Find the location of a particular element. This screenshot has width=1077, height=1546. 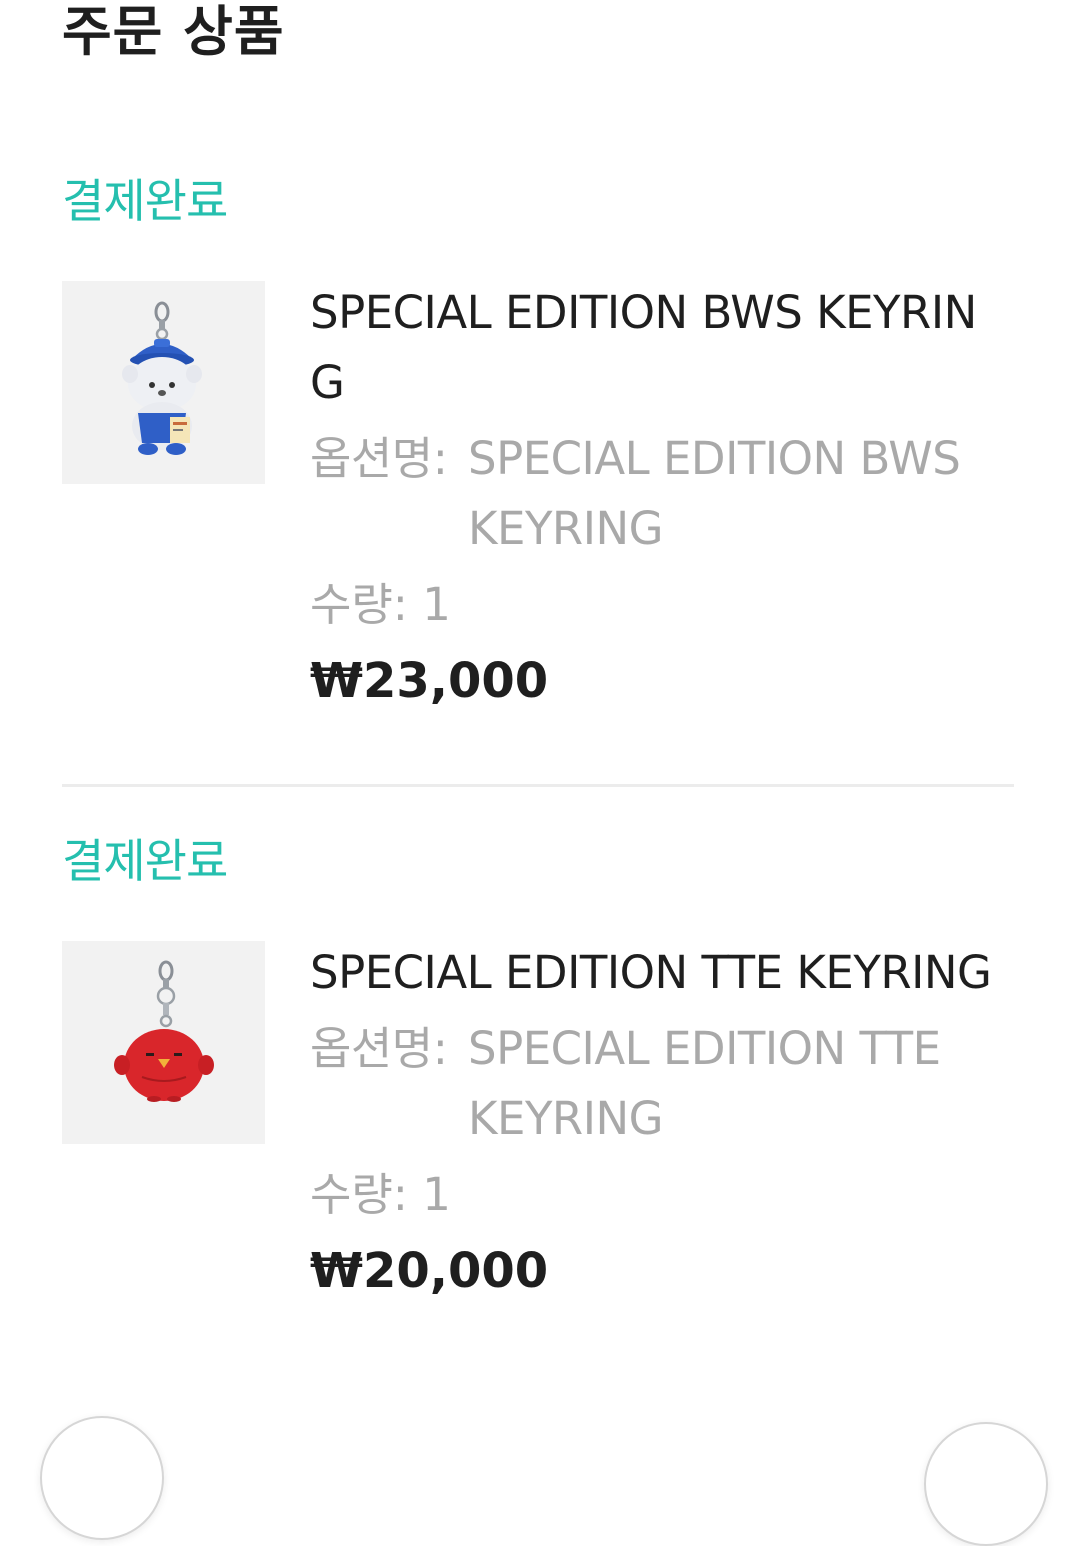

option-value: SPECIAL EDITION BWS KEYRING is located at coordinates (714, 493).